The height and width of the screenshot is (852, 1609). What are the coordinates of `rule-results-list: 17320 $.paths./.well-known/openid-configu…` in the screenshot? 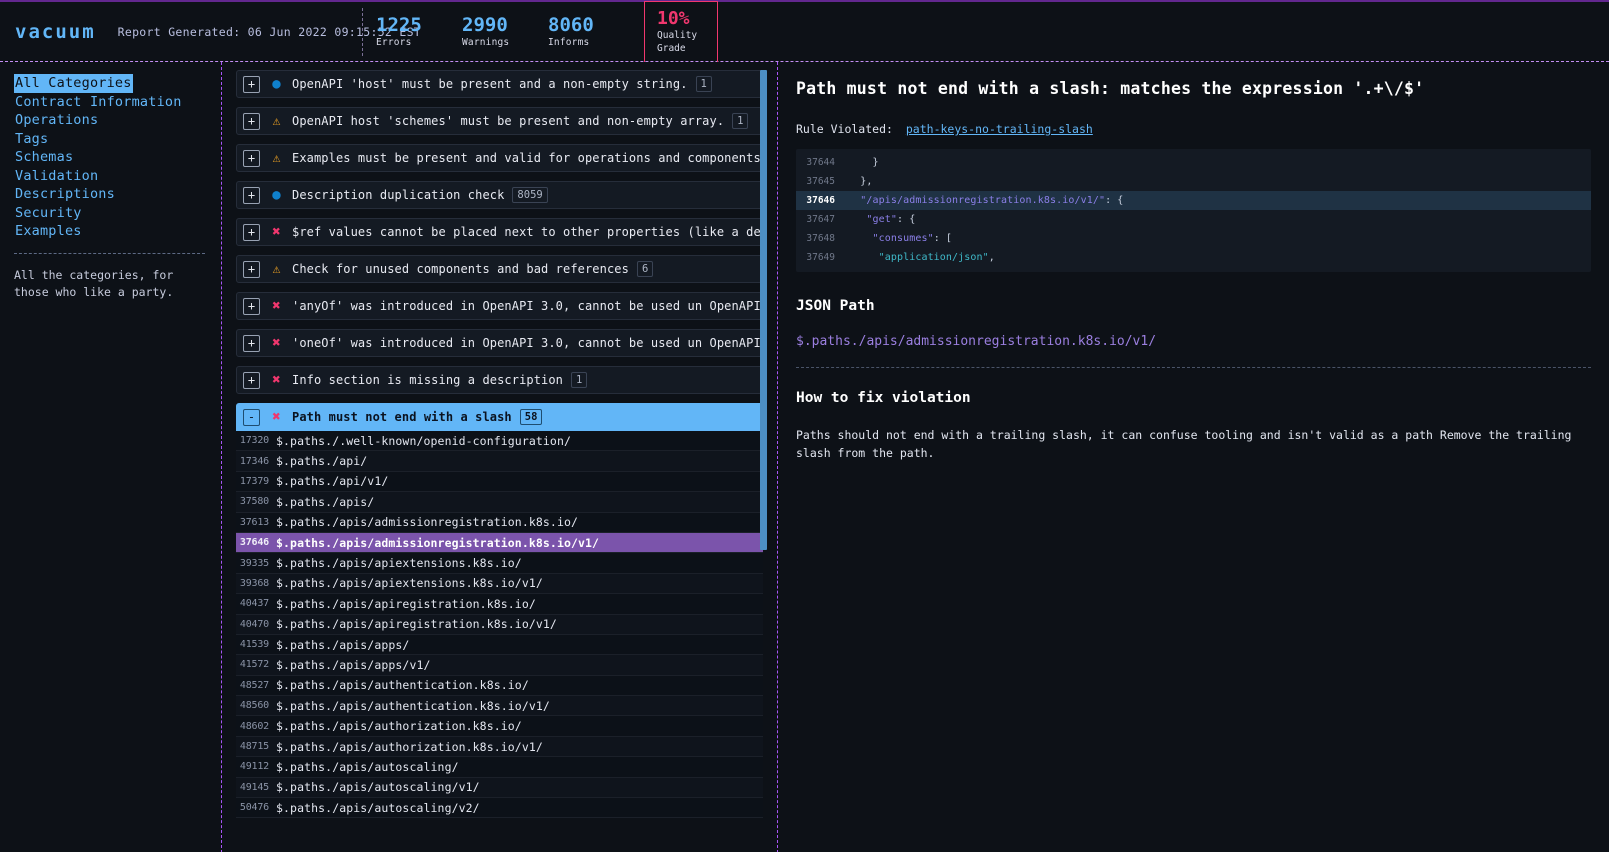 It's located at (499, 625).